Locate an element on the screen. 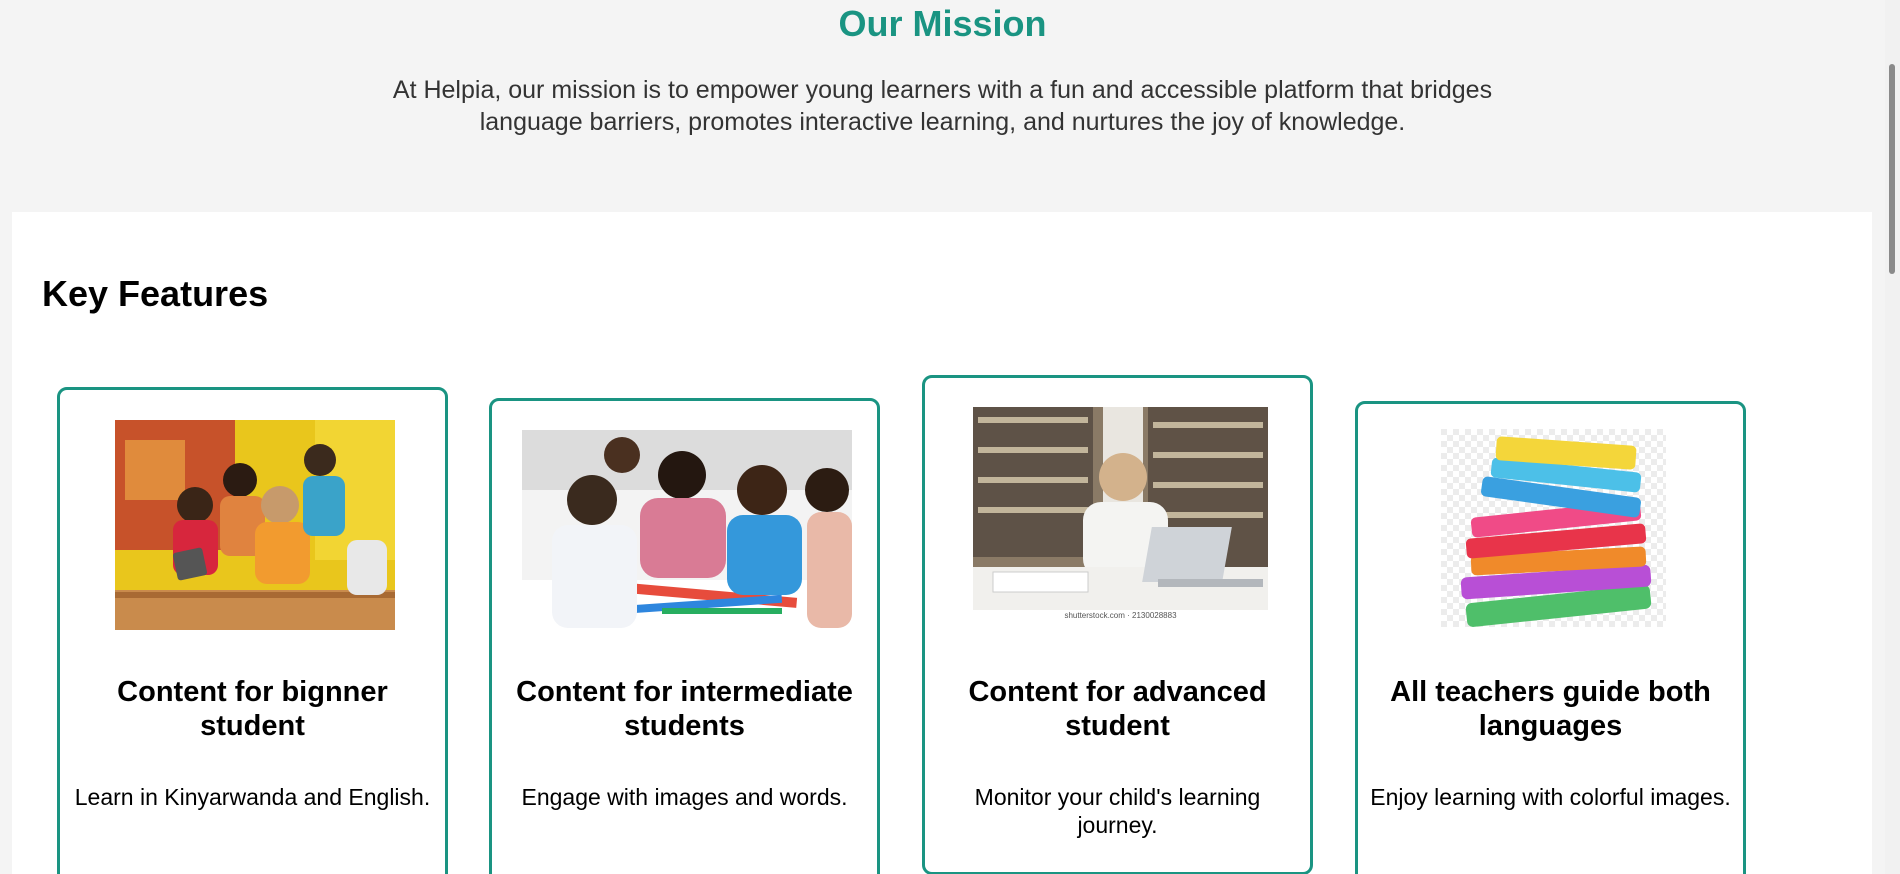  feature-card-title: Content for intermediate students is located at coordinates (684, 709).